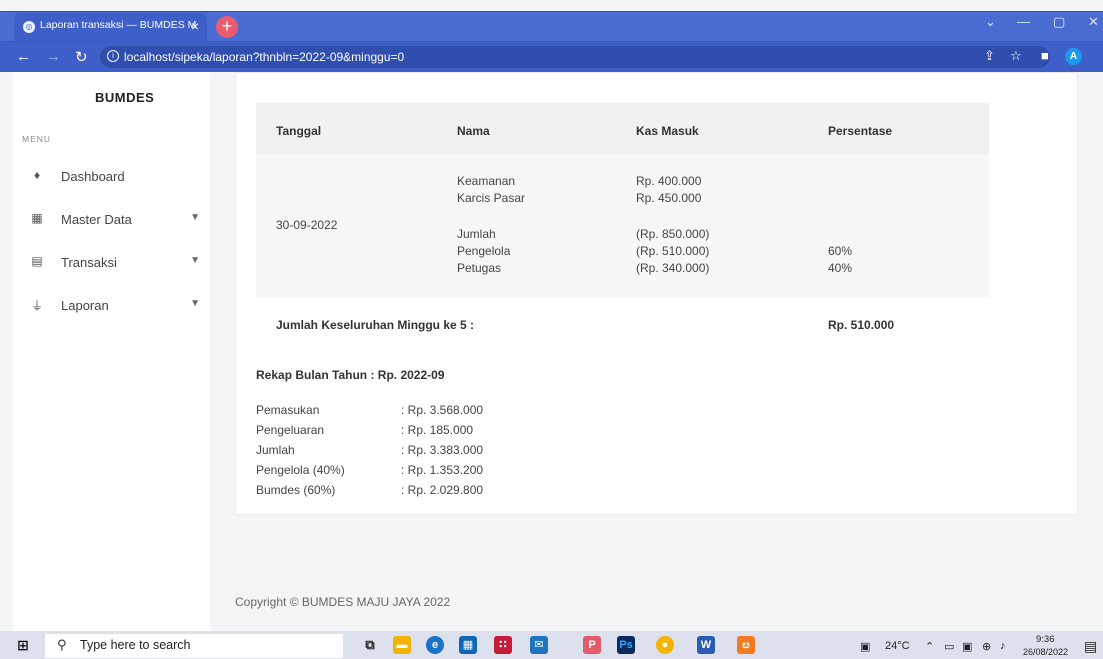 The width and height of the screenshot is (1103, 659). What do you see at coordinates (1016, 56) in the screenshot?
I see `bookmark-star-icon: ☆` at bounding box center [1016, 56].